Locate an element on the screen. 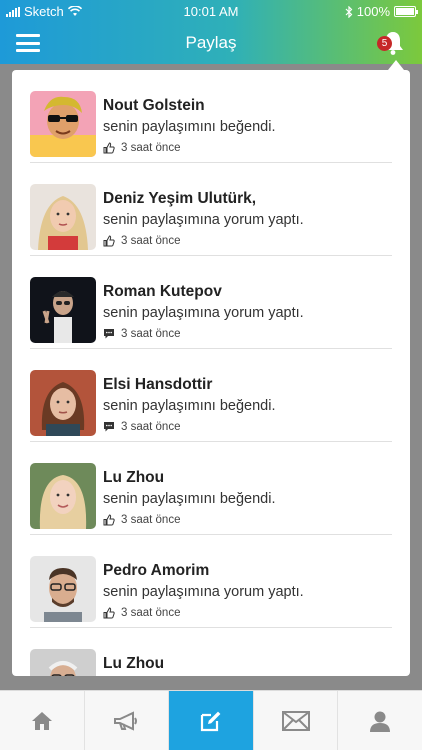 This screenshot has height=750, width=422. tab-home is located at coordinates (42, 720).